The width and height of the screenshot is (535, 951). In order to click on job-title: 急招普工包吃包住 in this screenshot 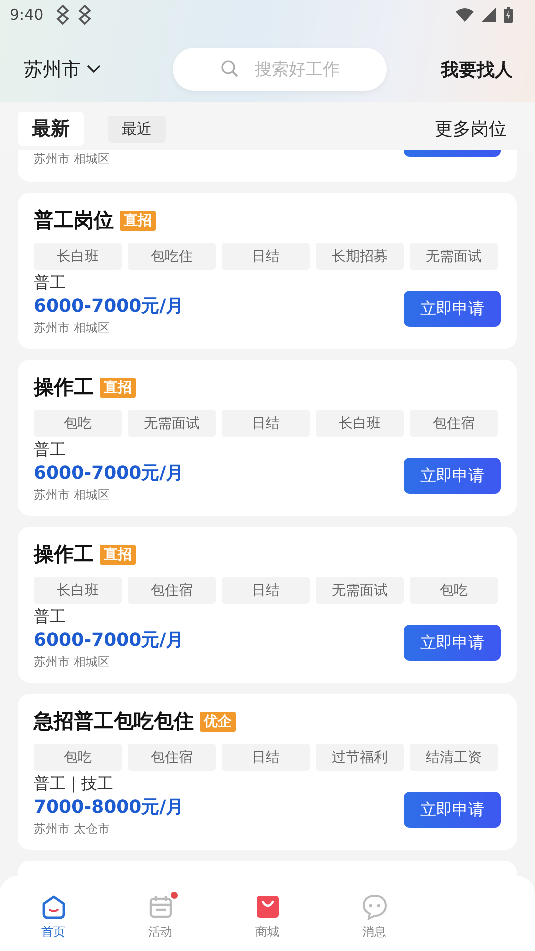, I will do `click(114, 721)`.